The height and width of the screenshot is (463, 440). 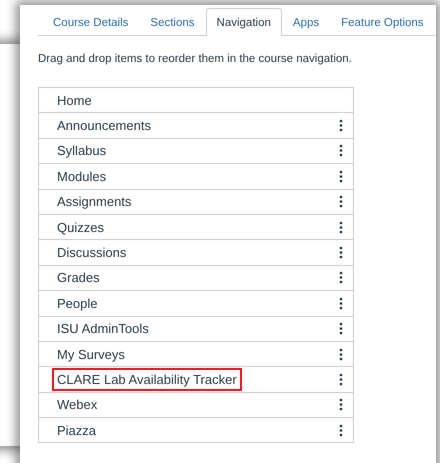 I want to click on instructions-text: Drag and drop items to reorder them in the course navigation., so click(x=195, y=59).